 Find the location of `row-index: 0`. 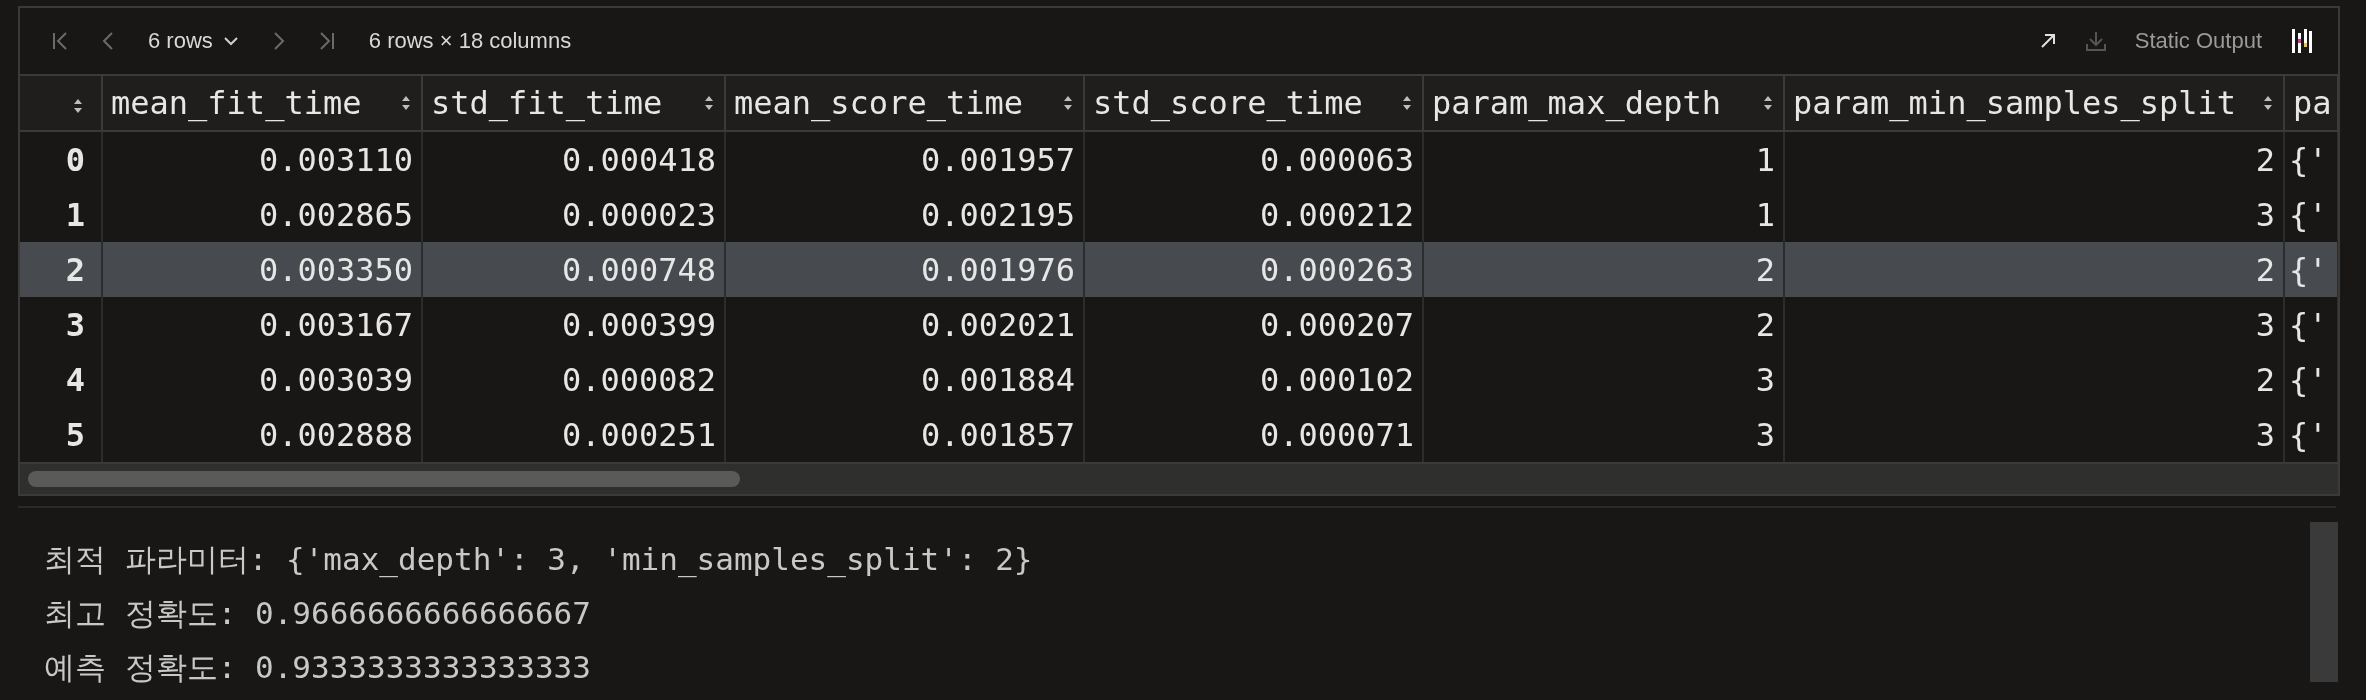

row-index: 0 is located at coordinates (61, 159).